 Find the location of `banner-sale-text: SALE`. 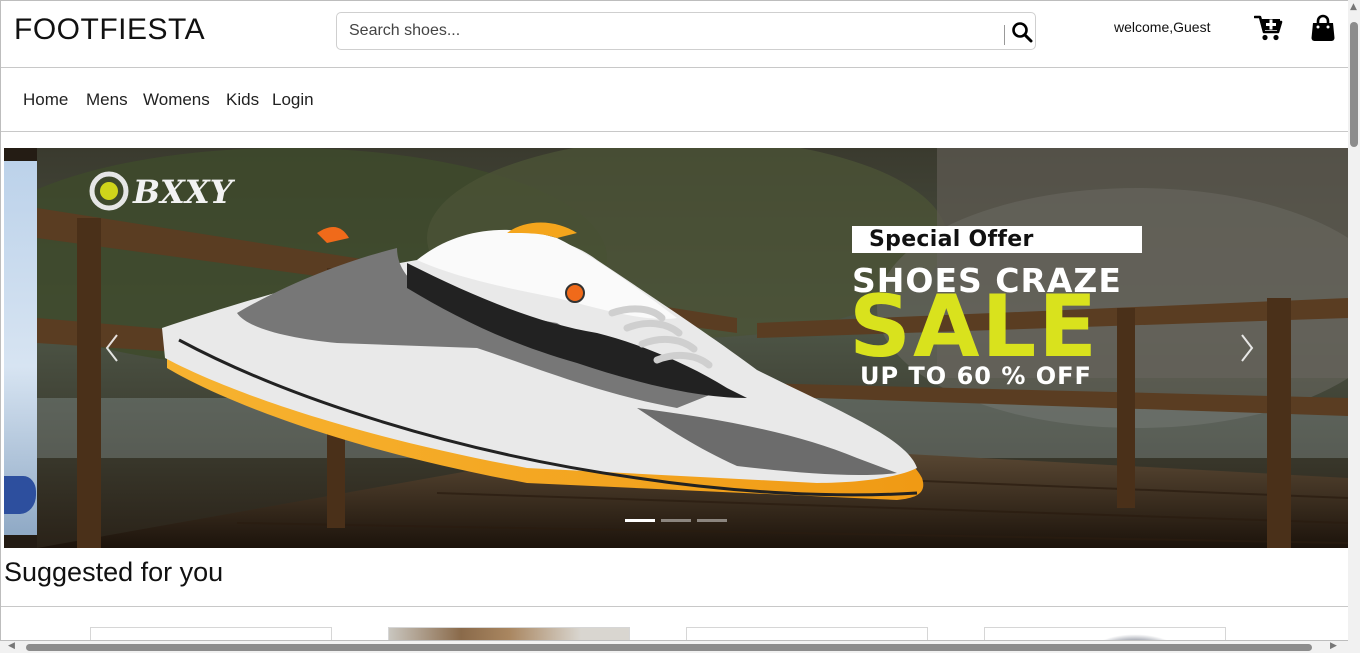

banner-sale-text: SALE is located at coordinates (974, 327).